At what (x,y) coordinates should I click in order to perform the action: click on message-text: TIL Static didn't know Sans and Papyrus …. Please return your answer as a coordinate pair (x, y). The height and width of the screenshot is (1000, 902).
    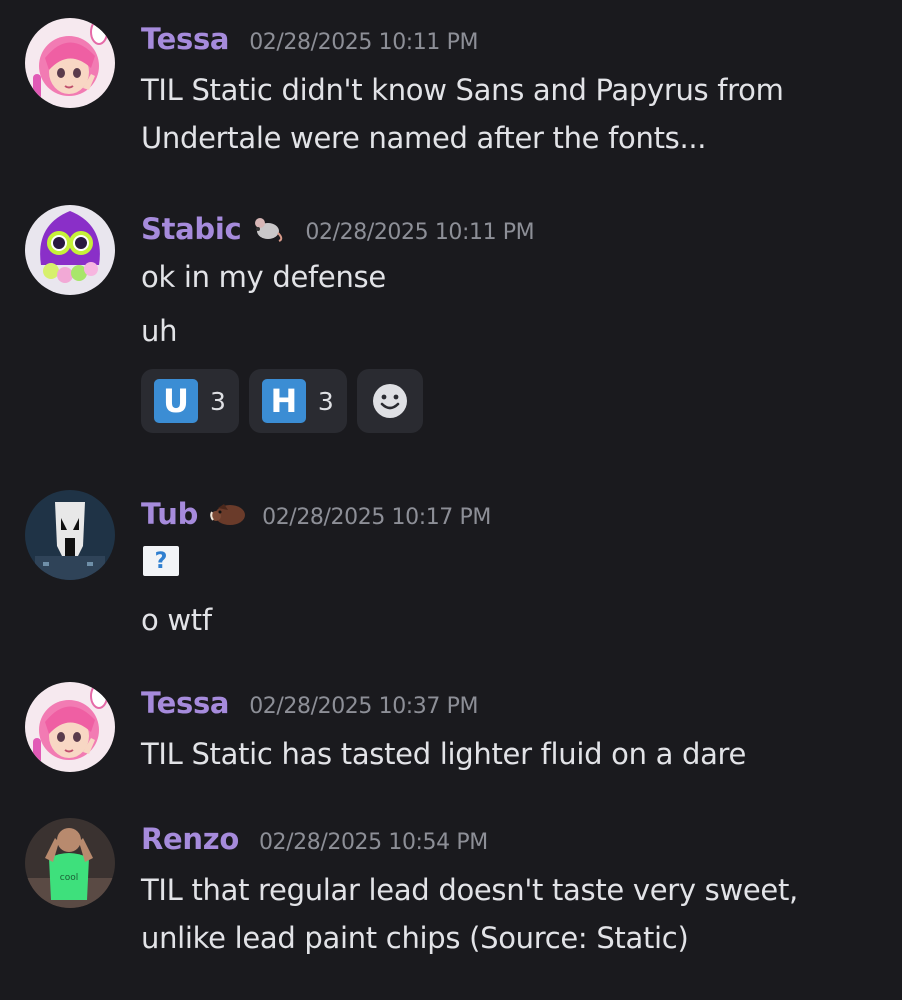
    Looking at the image, I should click on (462, 90).